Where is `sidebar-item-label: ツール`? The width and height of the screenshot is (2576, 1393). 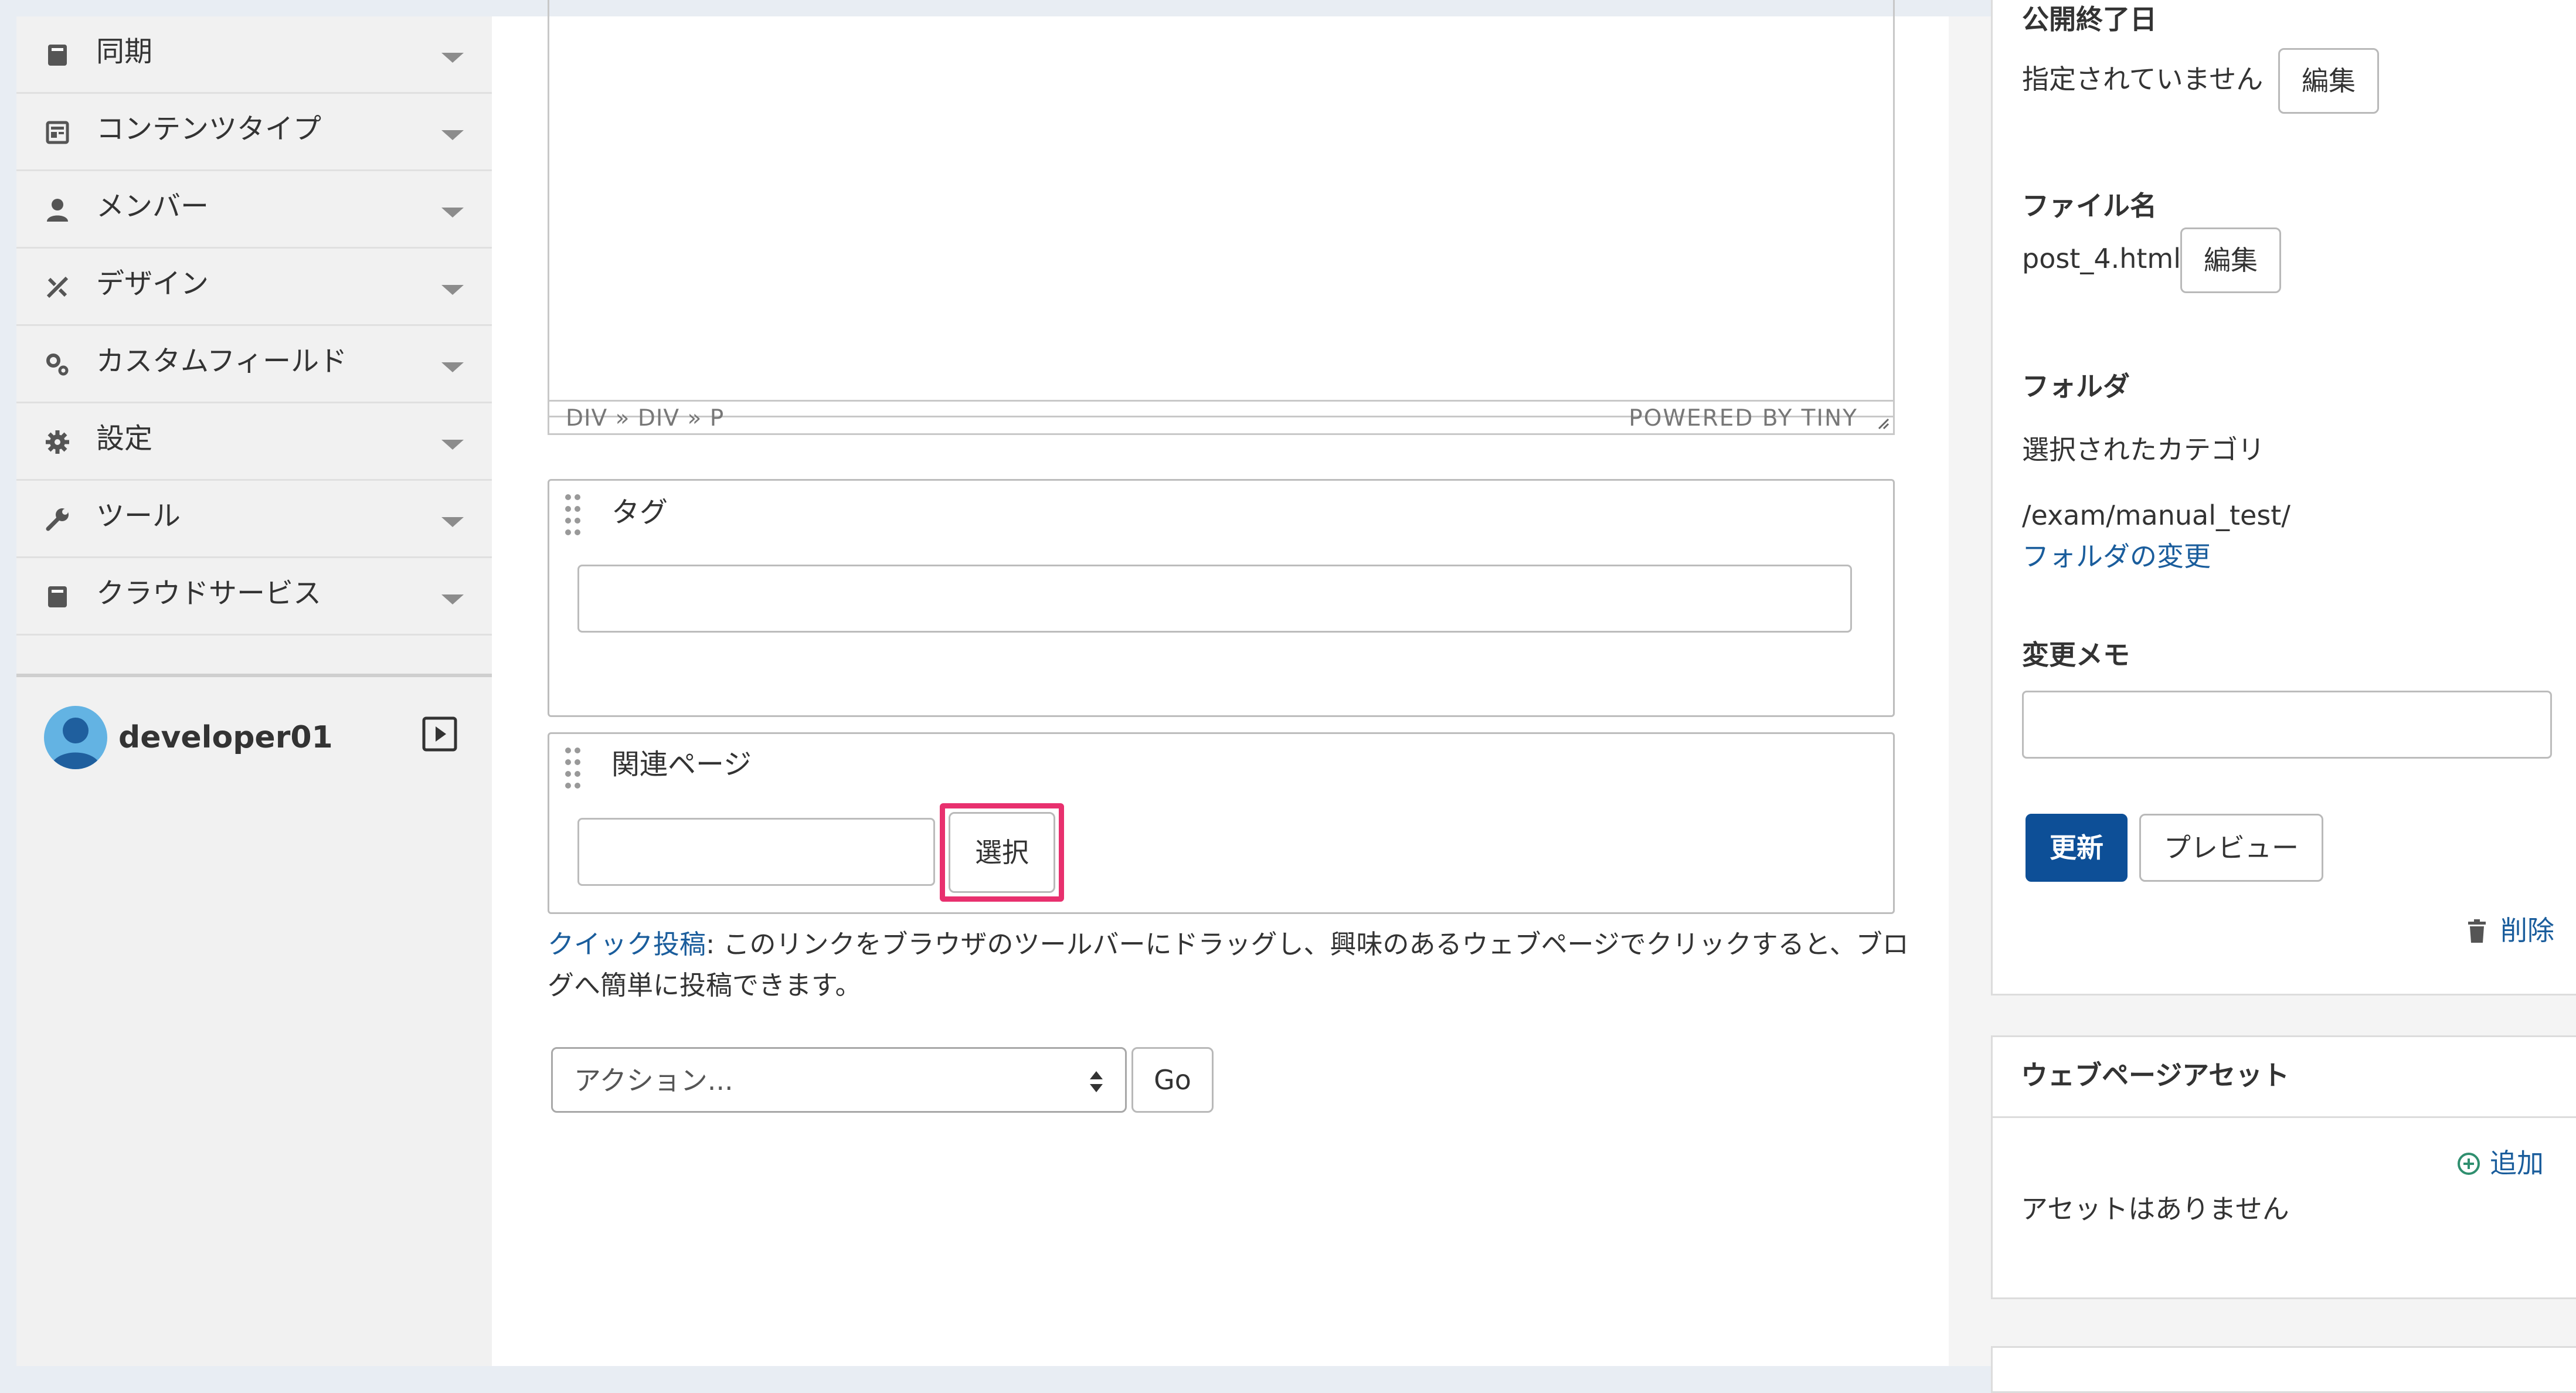
sidebar-item-label: ツール is located at coordinates (139, 516).